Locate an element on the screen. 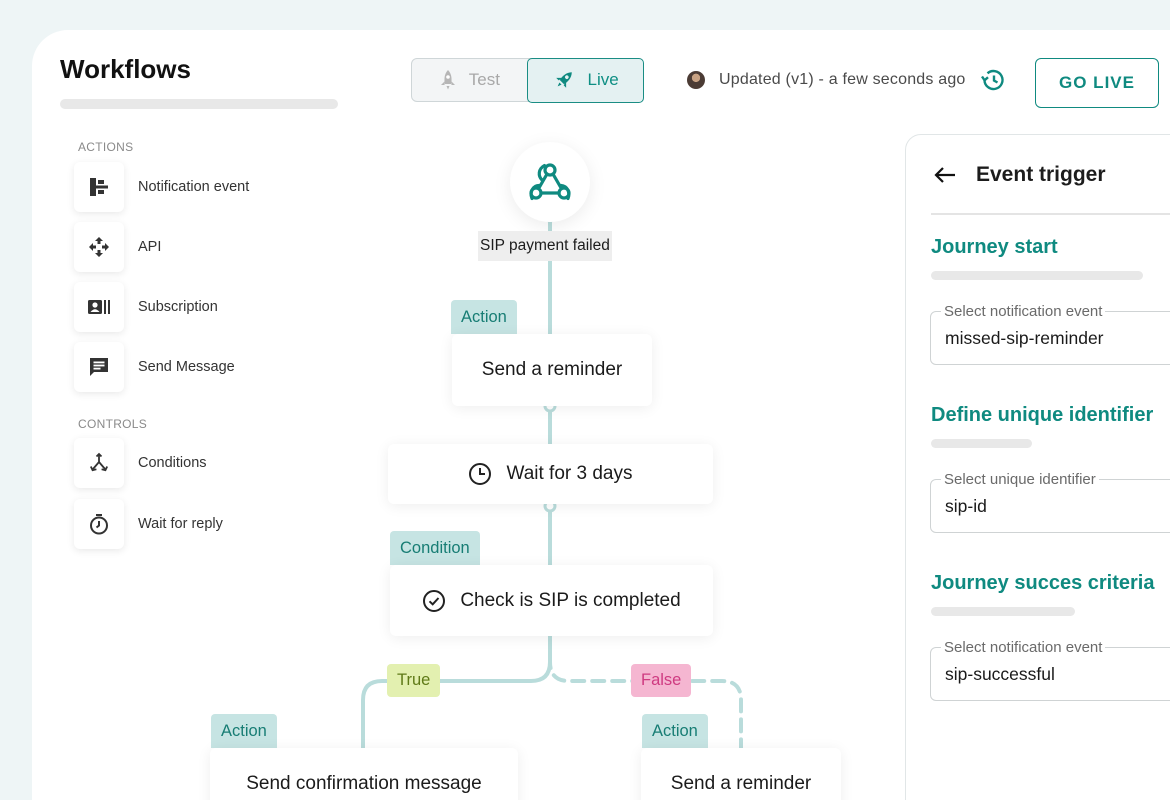  condition-node: Check is SIP is completed is located at coordinates (551, 600).